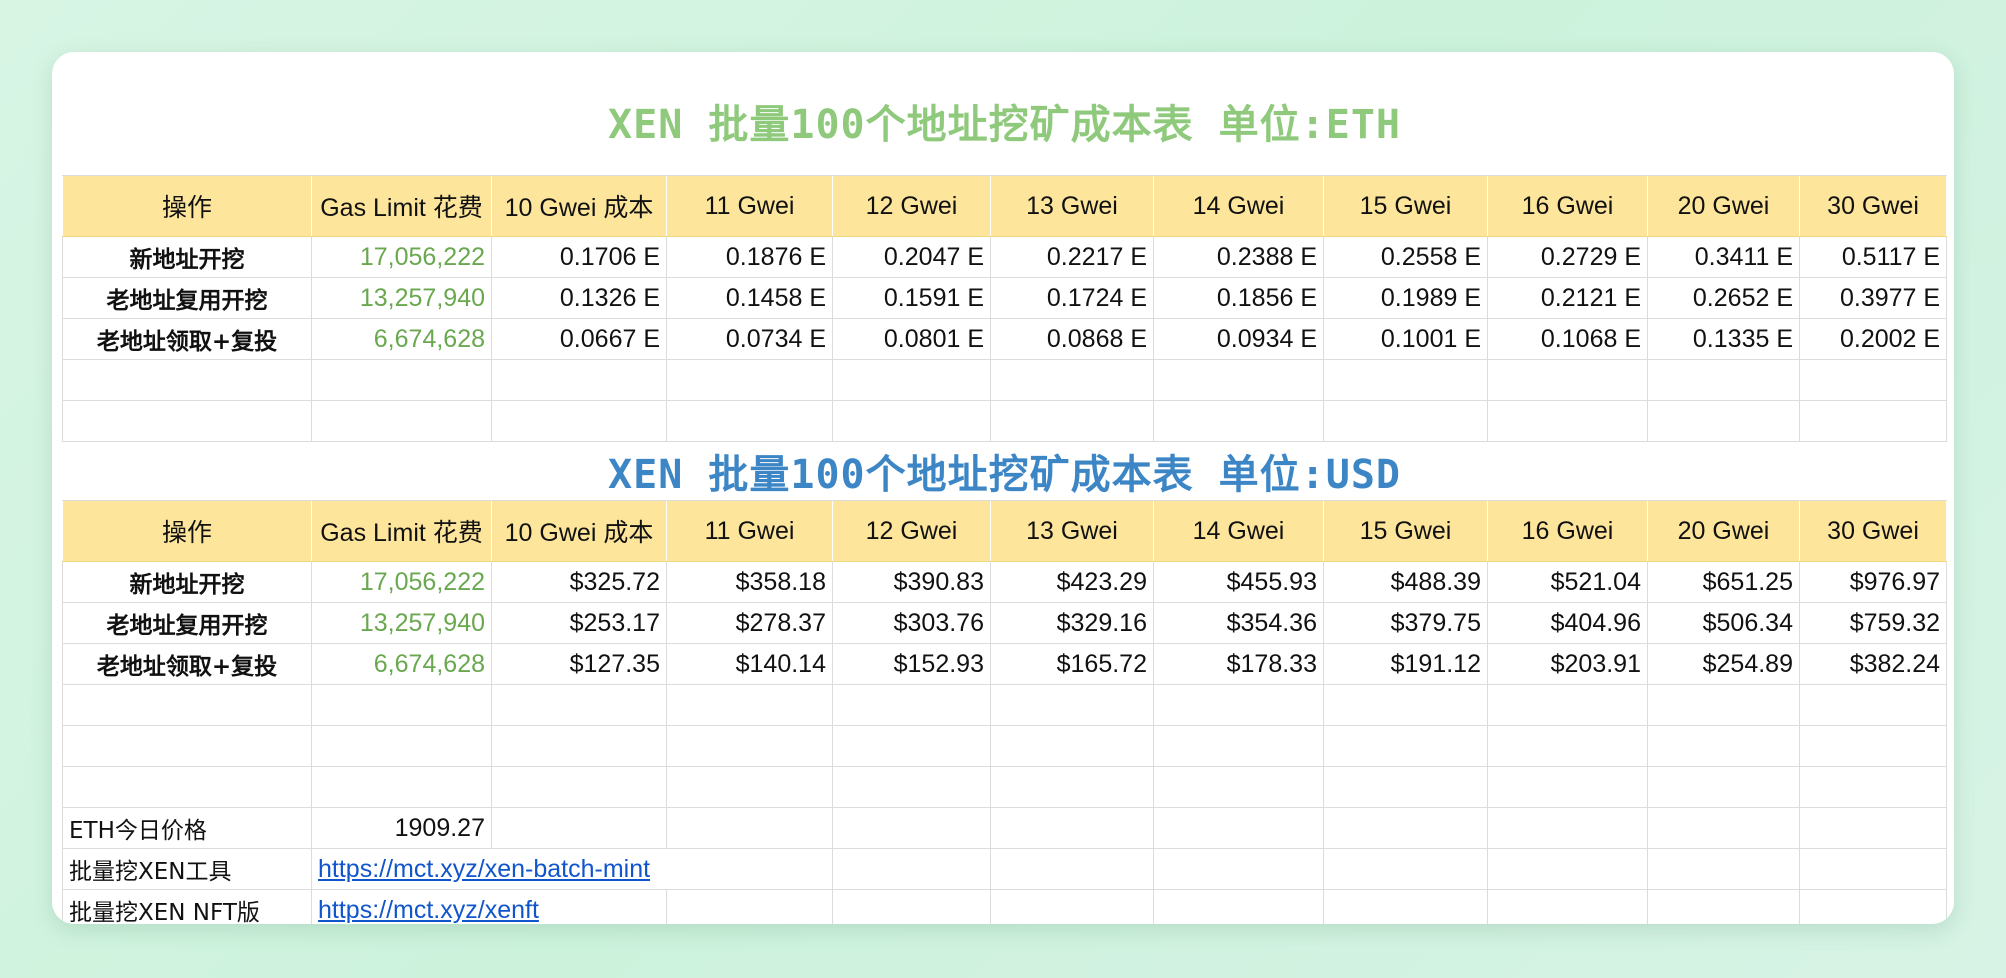 The image size is (2006, 978). What do you see at coordinates (187, 298) in the screenshot?
I see `operation-cell: 老地址复用开挖` at bounding box center [187, 298].